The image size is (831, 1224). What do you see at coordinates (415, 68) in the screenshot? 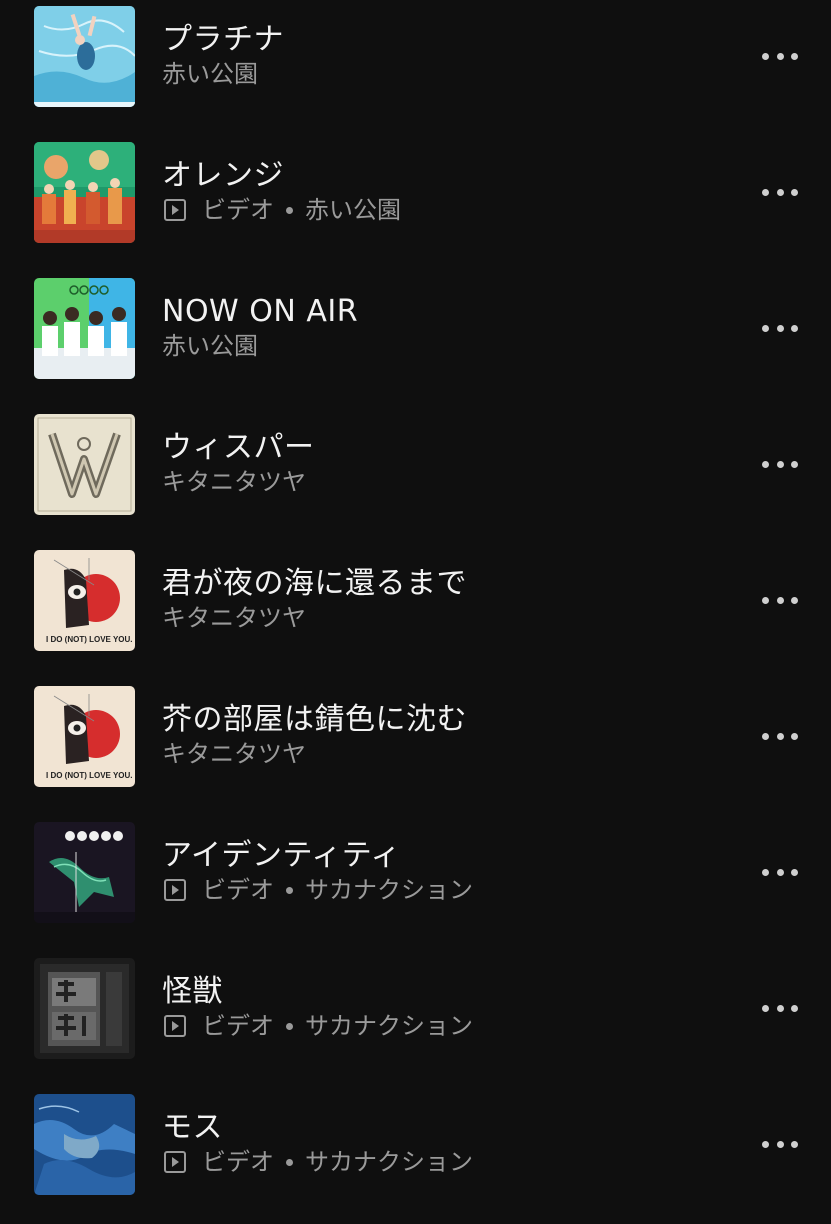
I see `list-item: プラチナ 赤い公園` at bounding box center [415, 68].